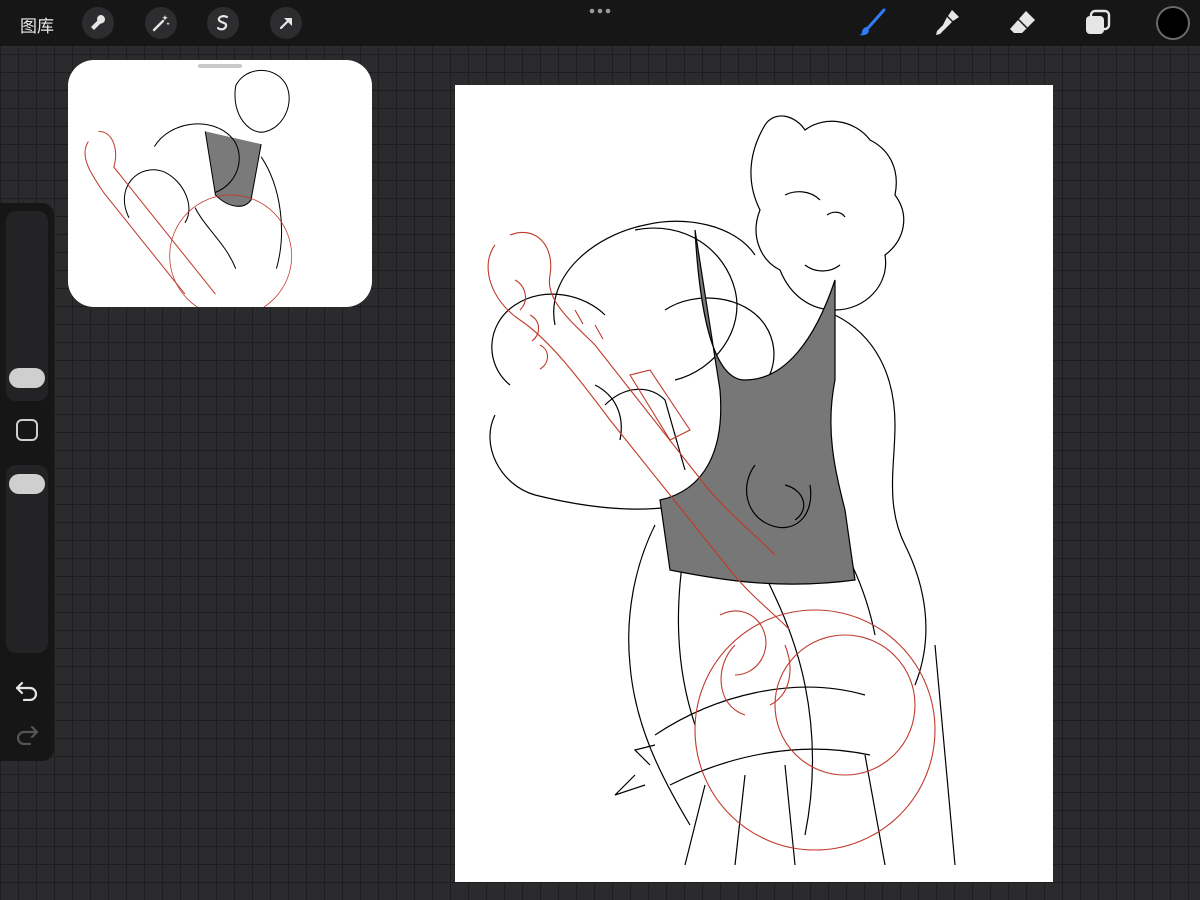  Describe the element at coordinates (1173, 23) in the screenshot. I see `color-picker-swatch` at that location.